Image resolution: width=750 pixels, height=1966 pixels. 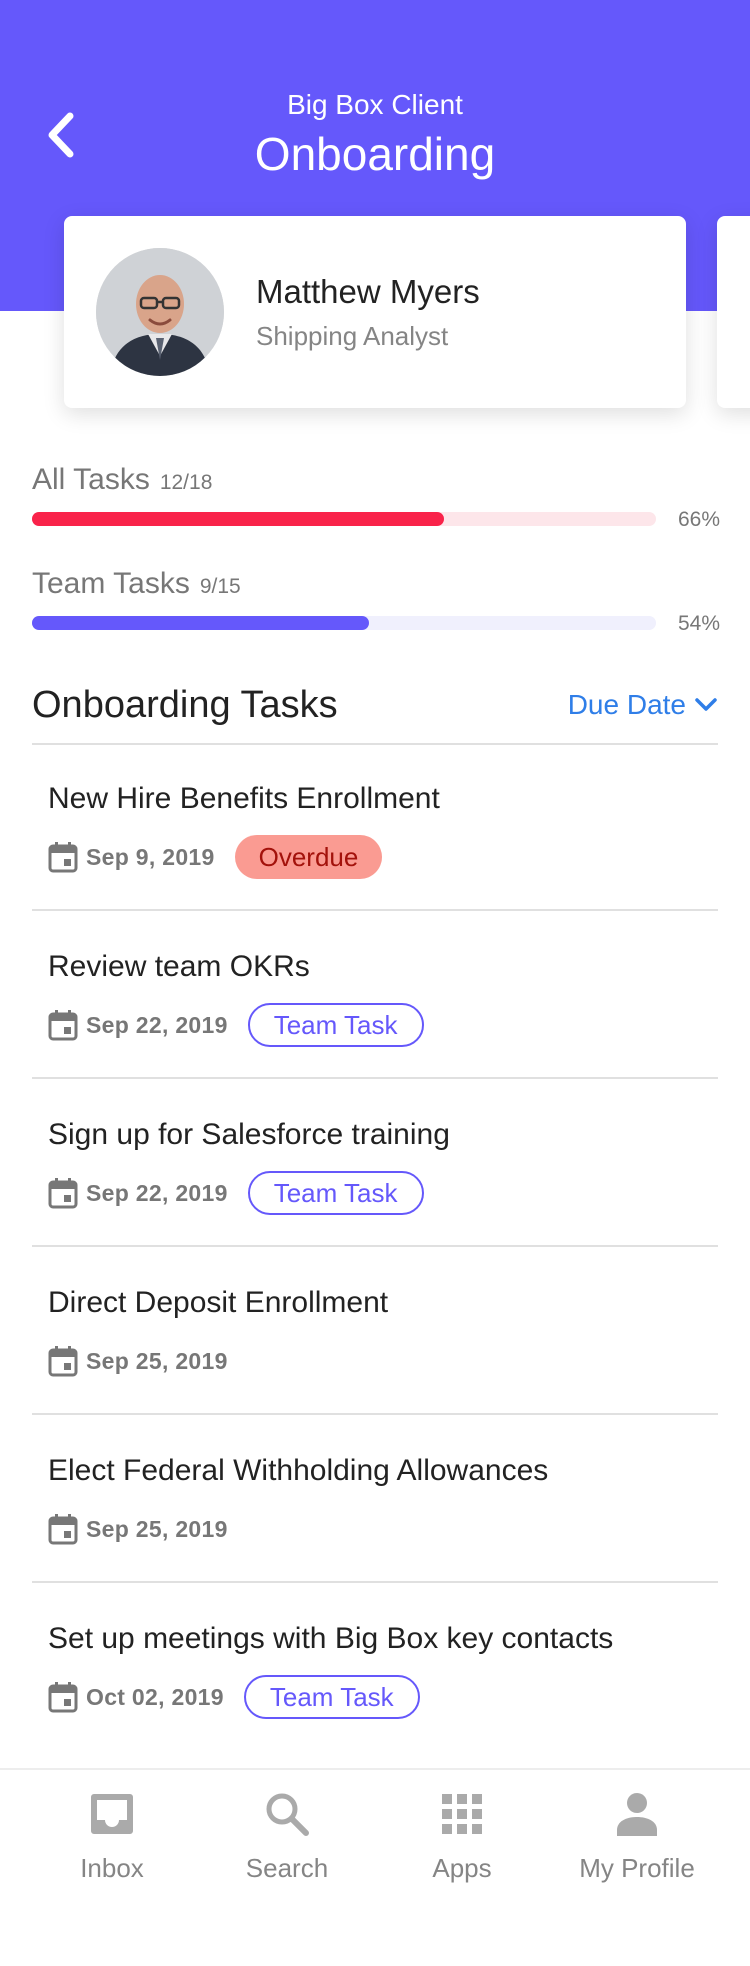 What do you see at coordinates (160, 312) in the screenshot?
I see `avatar` at bounding box center [160, 312].